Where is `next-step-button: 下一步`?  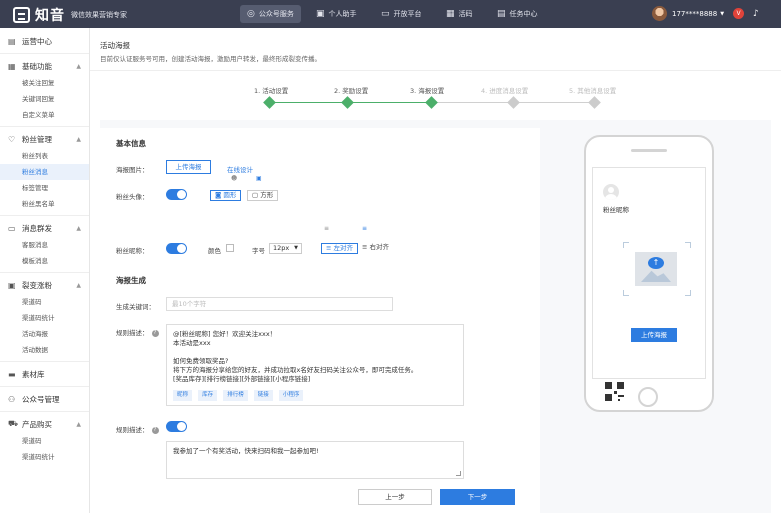
next-step-button: 下一步 is located at coordinates (477, 497).